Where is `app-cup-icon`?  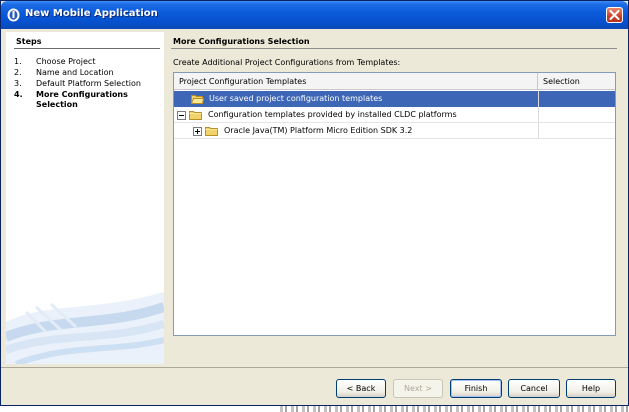
app-cup-icon is located at coordinates (13, 15).